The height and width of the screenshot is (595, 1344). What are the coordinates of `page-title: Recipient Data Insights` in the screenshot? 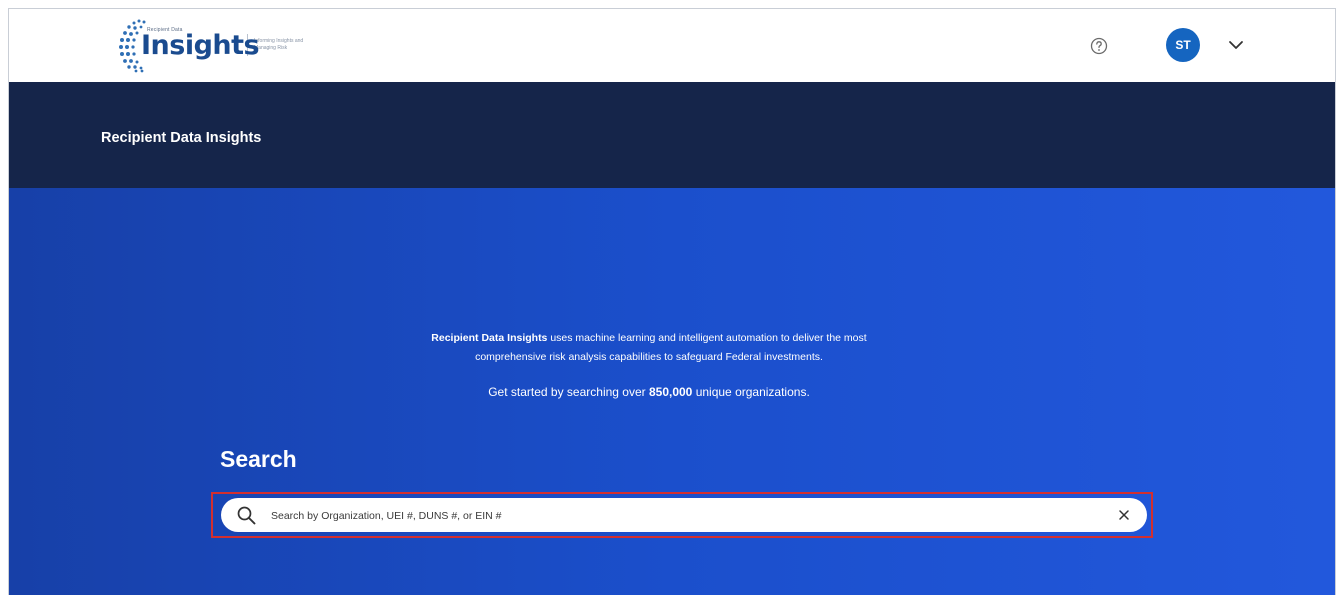 It's located at (181, 138).